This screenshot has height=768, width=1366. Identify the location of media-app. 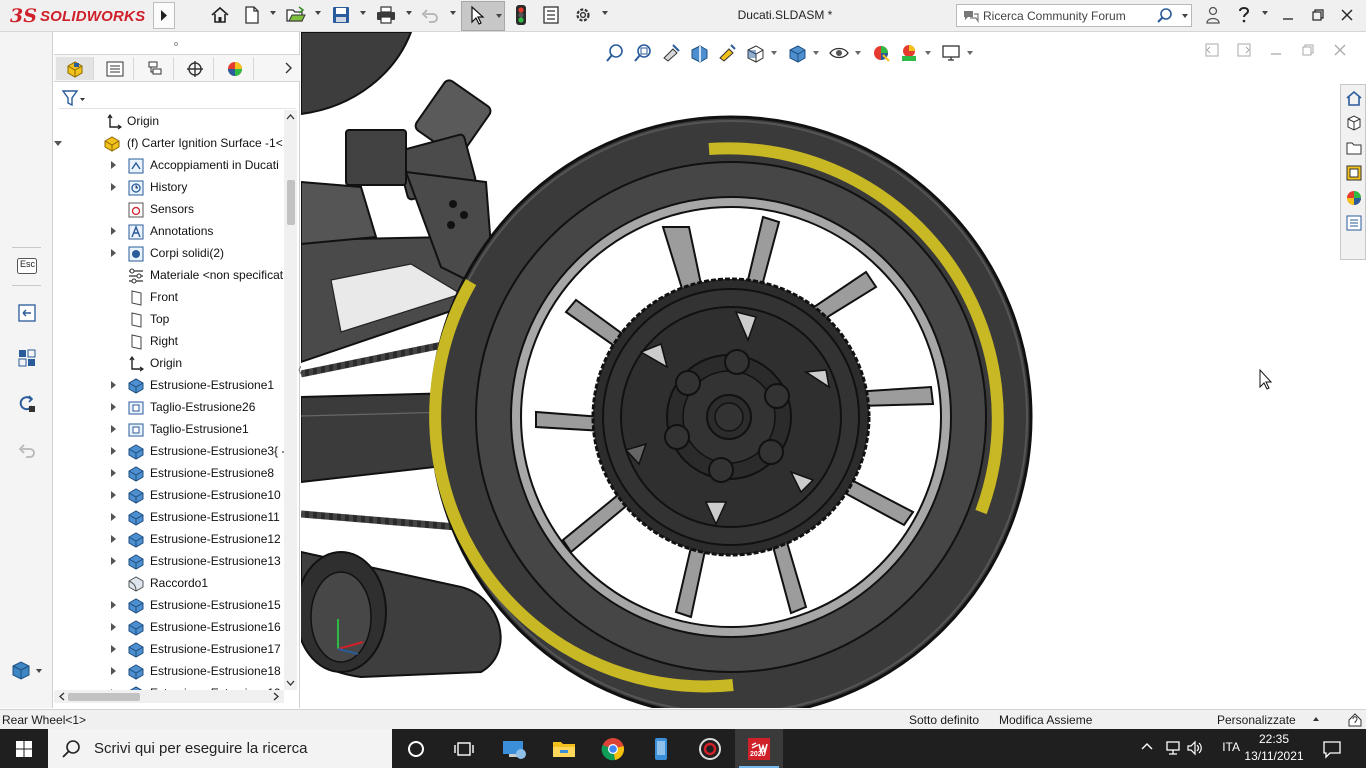
(710, 748).